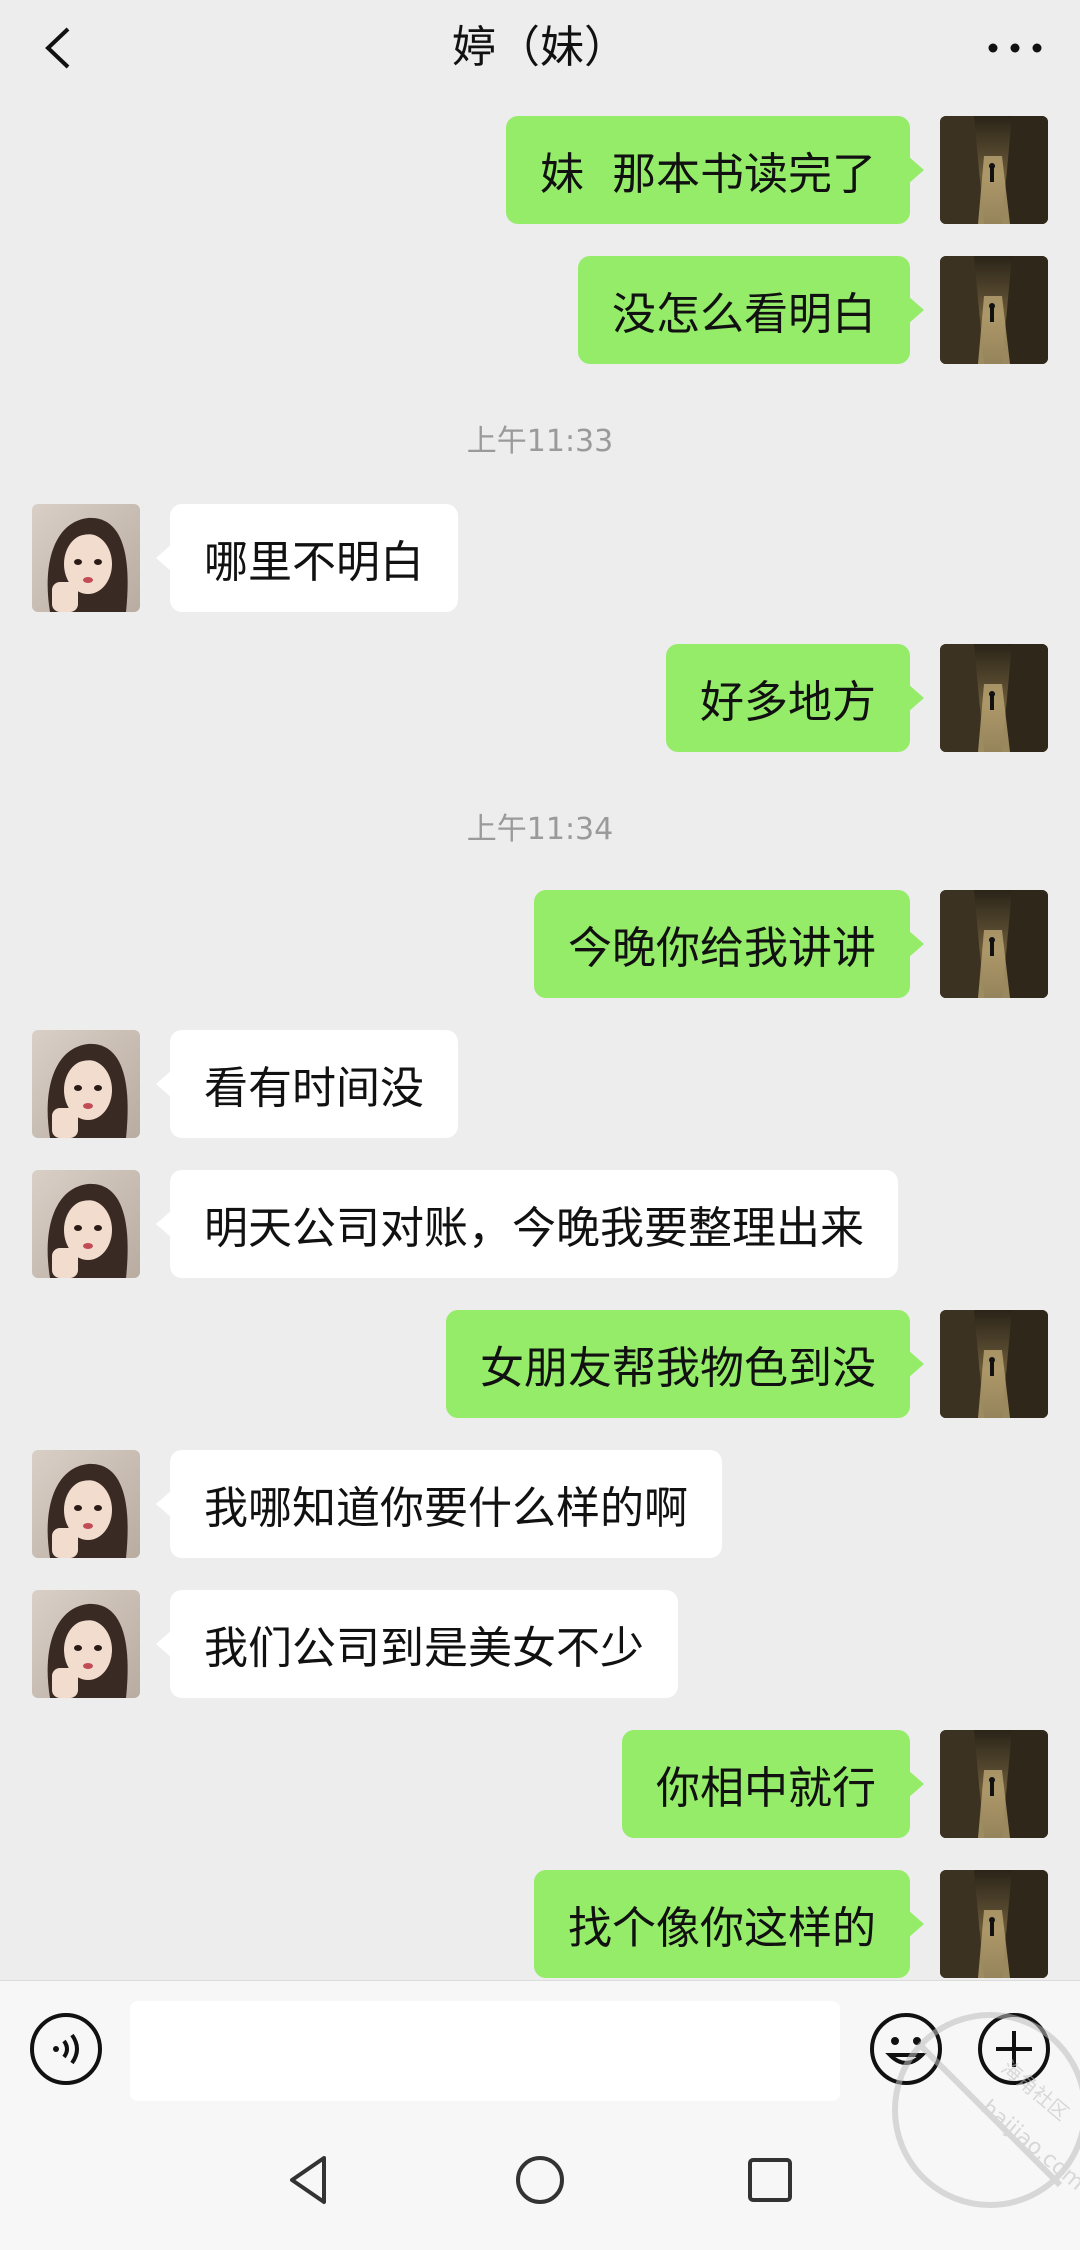 This screenshot has height=2250, width=1080. I want to click on message-input, so click(485, 2051).